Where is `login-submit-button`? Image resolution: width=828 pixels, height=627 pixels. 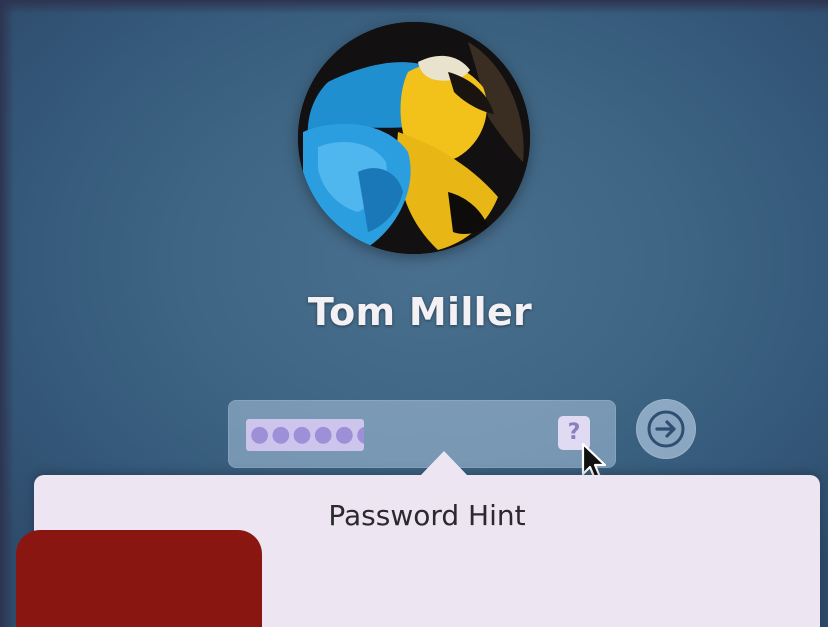 login-submit-button is located at coordinates (666, 429).